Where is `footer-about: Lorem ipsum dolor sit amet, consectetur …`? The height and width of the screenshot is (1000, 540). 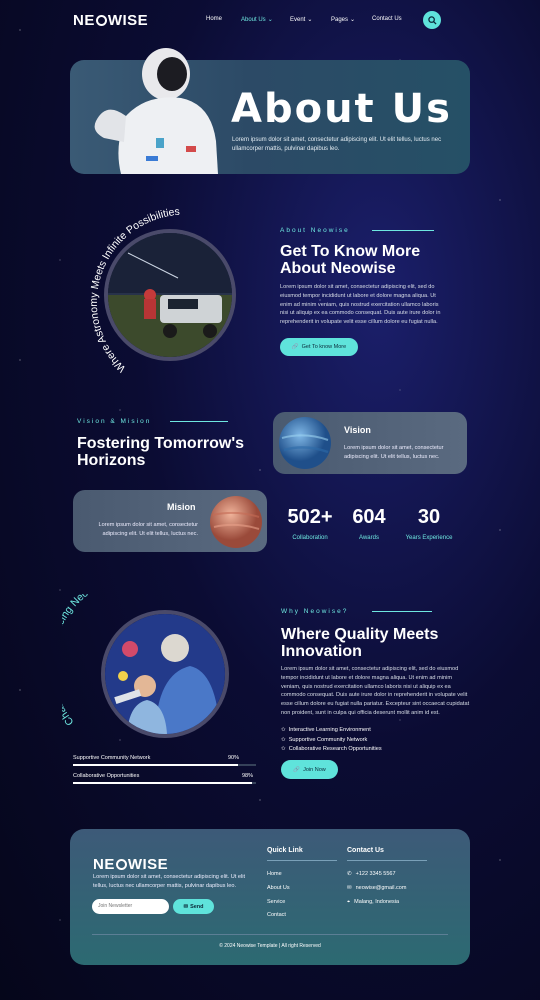 footer-about: Lorem ipsum dolor sit amet, consectetur … is located at coordinates (169, 881).